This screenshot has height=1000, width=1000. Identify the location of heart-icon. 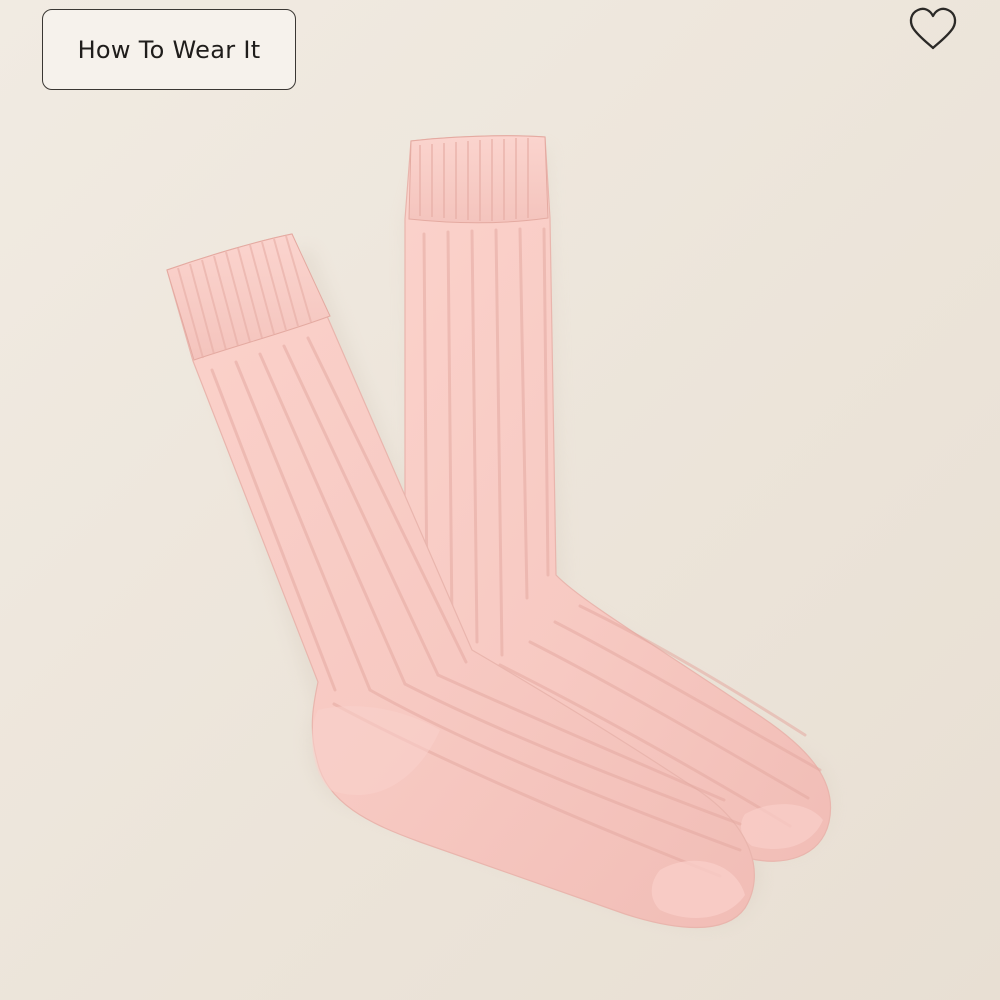
(933, 28).